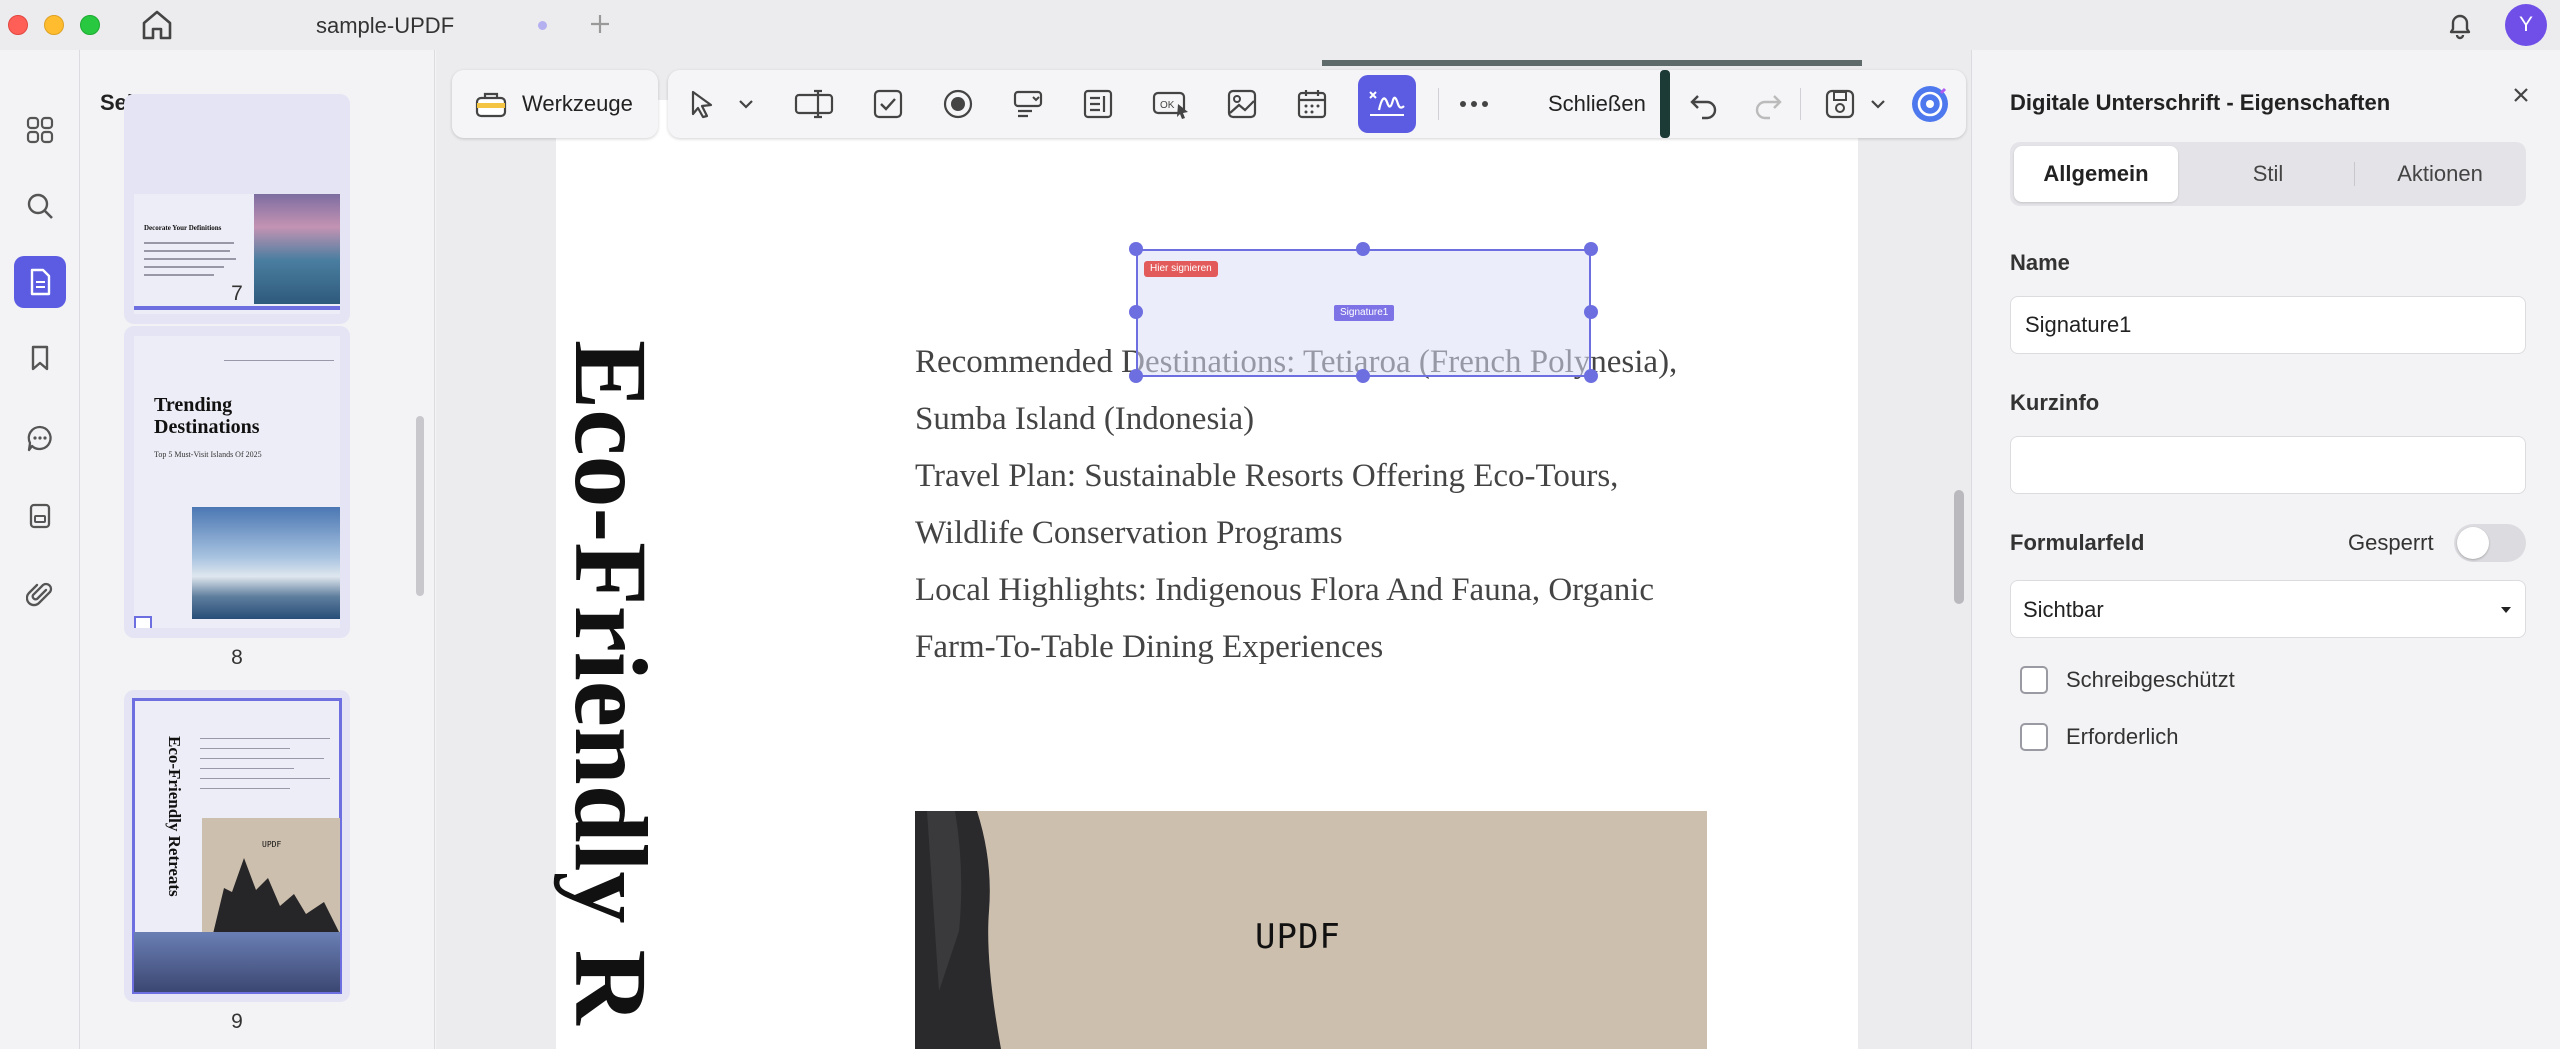 The height and width of the screenshot is (1049, 2560). What do you see at coordinates (1129, 533) in the screenshot?
I see `body-line-4: Wildlife Conservation Programs` at bounding box center [1129, 533].